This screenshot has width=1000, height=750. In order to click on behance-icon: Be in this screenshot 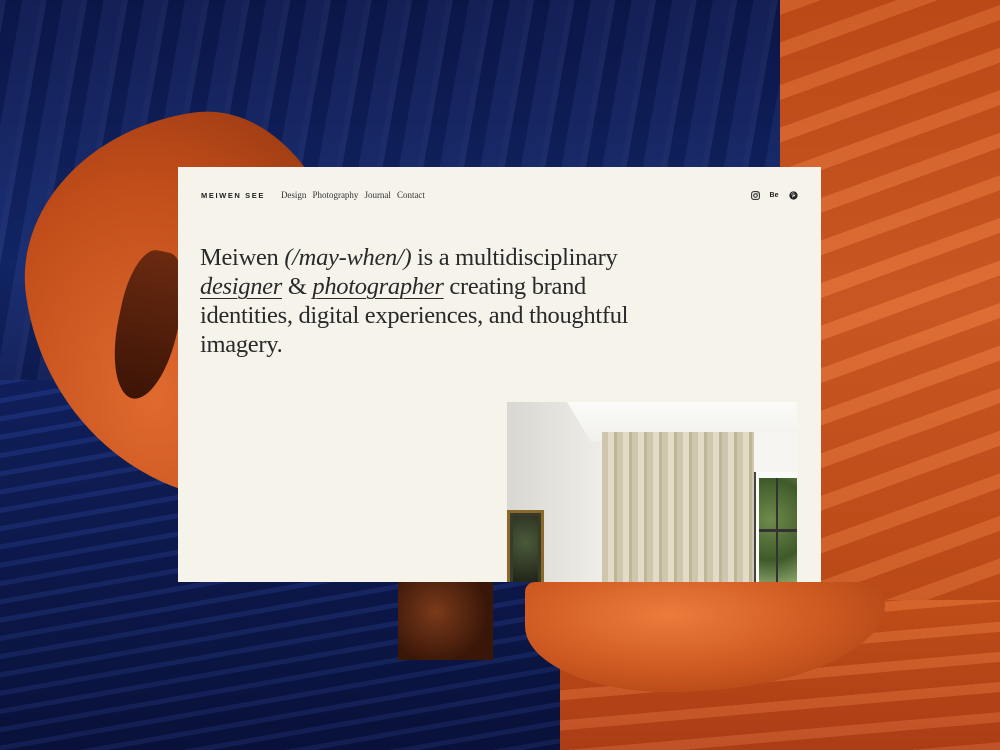, I will do `click(774, 195)`.